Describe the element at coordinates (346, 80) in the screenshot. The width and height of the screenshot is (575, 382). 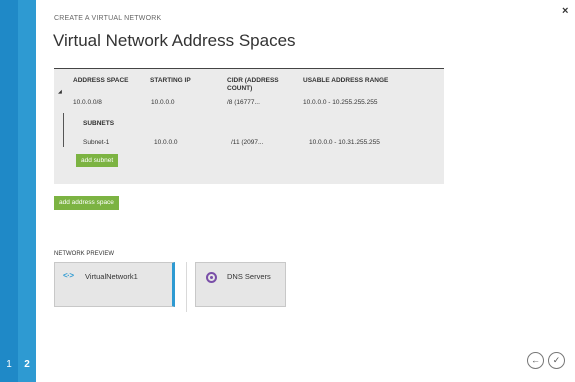
I see `header-usable-range: USABLE ADDRESS RANGE` at that location.